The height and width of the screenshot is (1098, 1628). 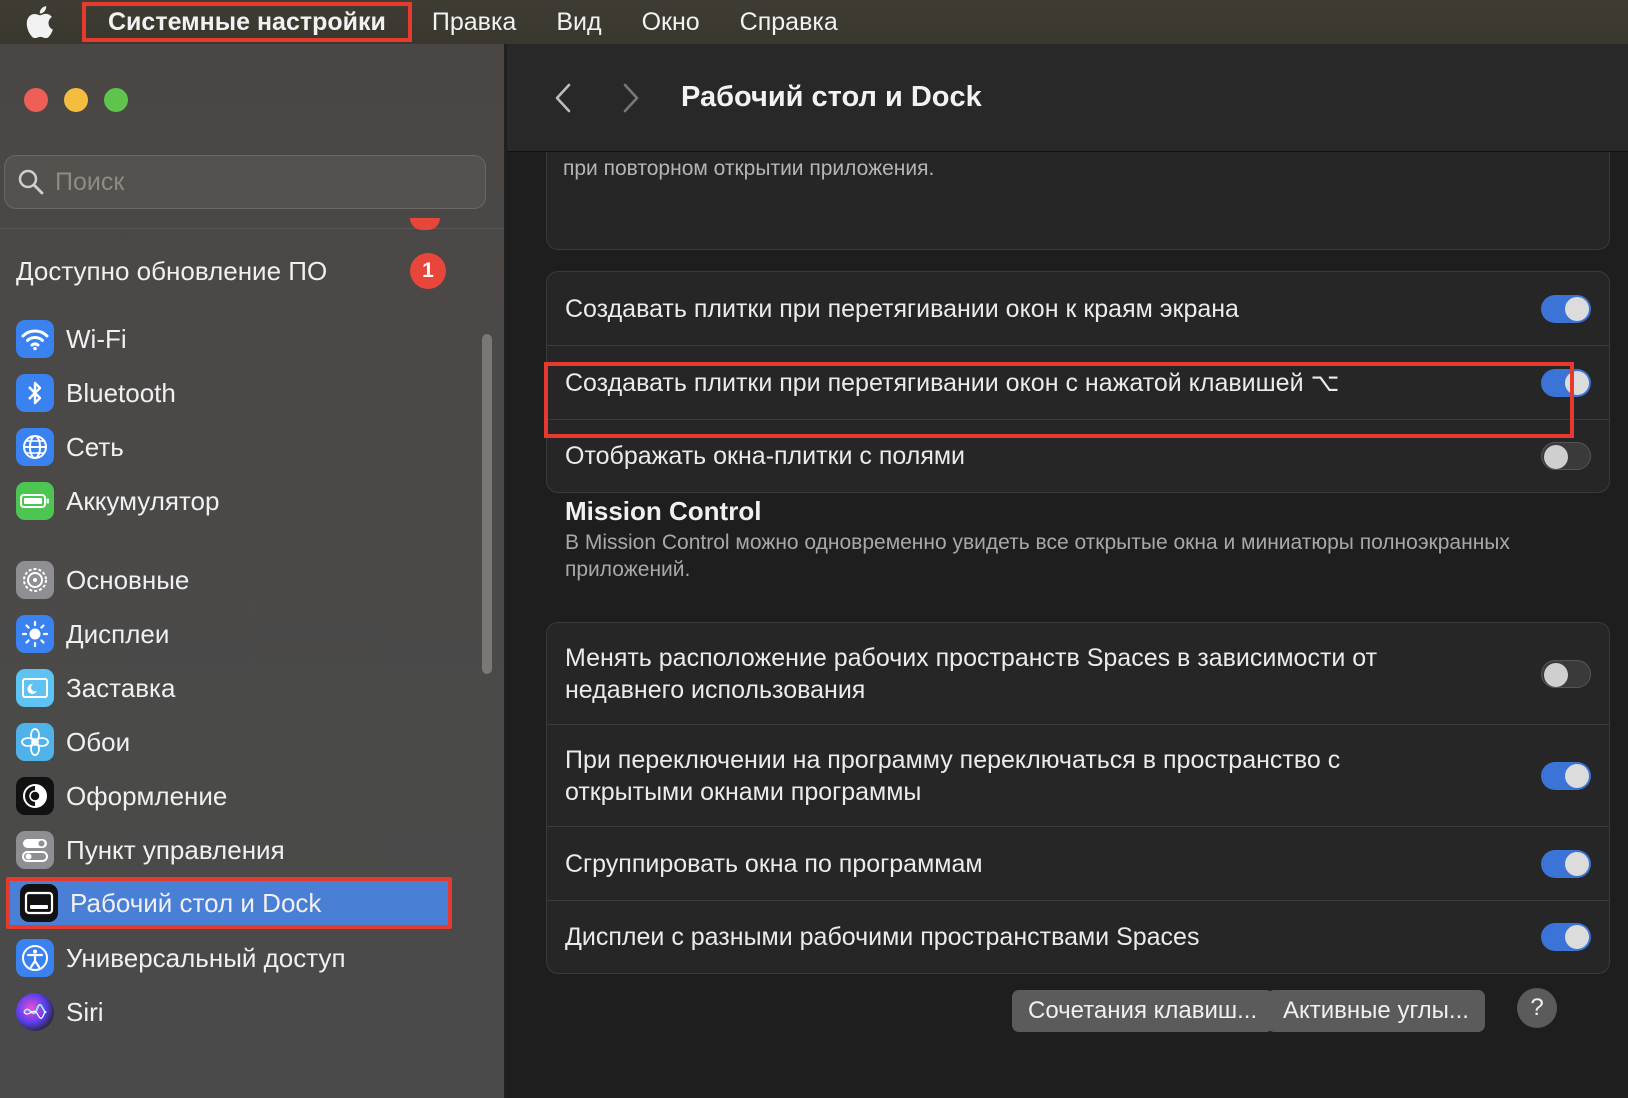 I want to click on update-badge: 1, so click(x=428, y=271).